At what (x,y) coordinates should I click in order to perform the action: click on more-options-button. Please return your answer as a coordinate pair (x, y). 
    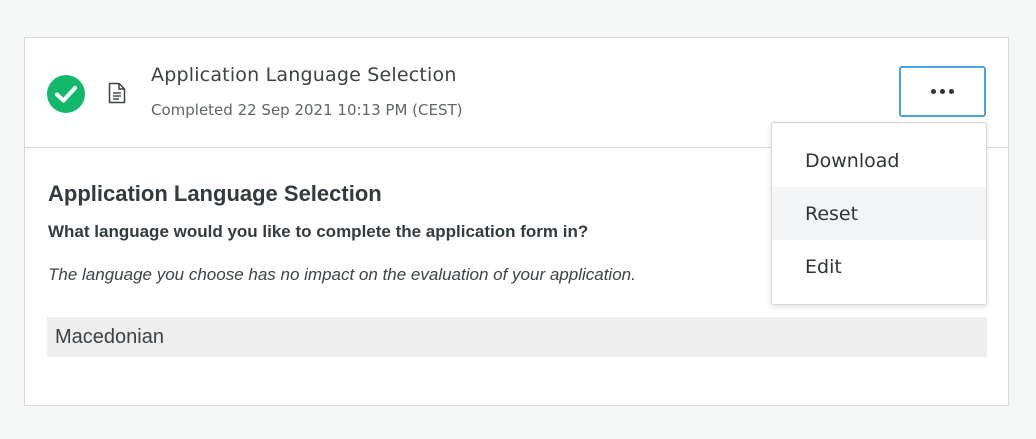
    Looking at the image, I should click on (942, 91).